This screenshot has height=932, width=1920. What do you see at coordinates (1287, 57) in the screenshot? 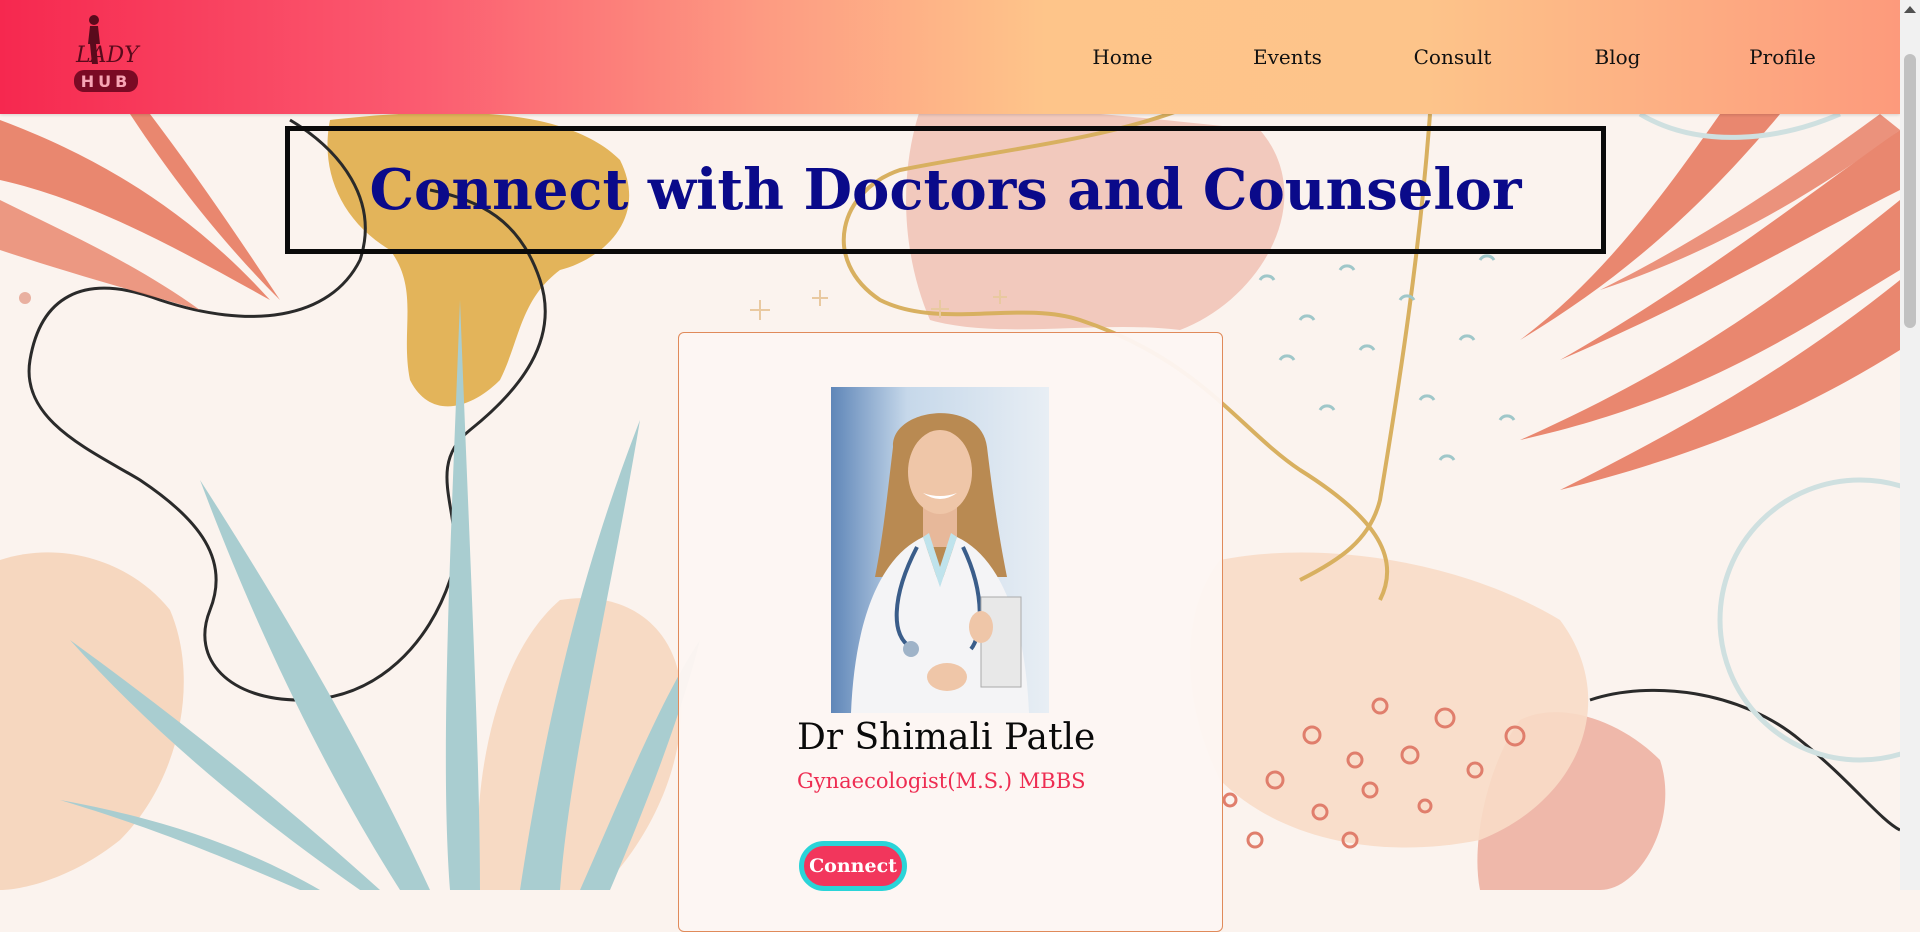
I see `nav-link-events: Events` at bounding box center [1287, 57].